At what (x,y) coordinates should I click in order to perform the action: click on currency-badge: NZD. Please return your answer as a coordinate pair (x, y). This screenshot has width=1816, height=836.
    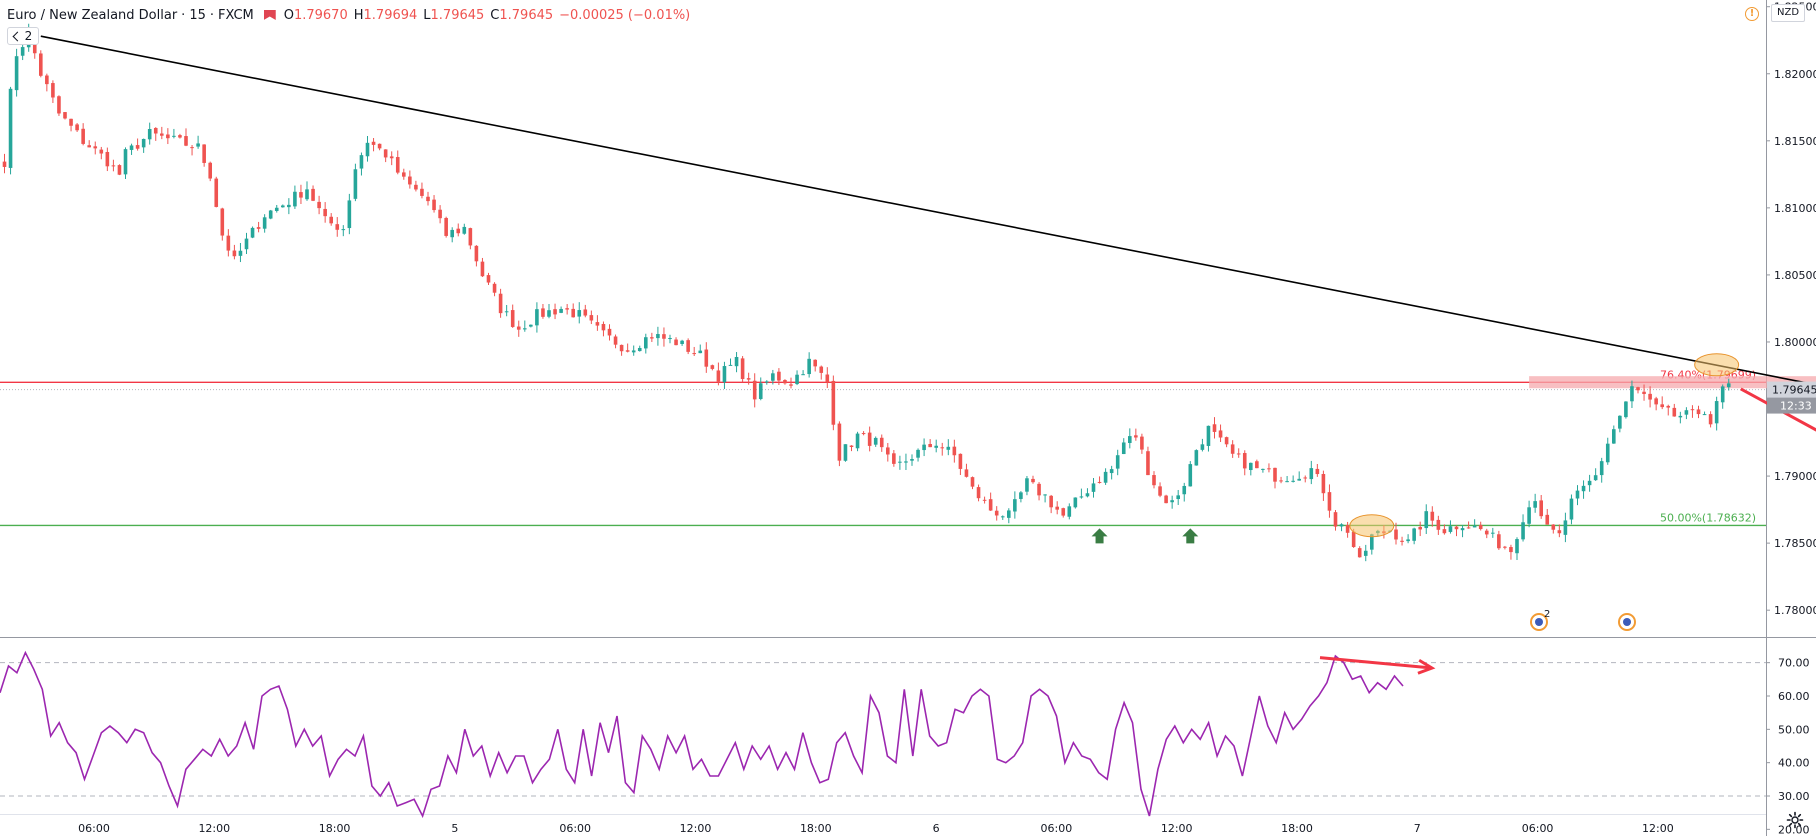
    Looking at the image, I should click on (1788, 13).